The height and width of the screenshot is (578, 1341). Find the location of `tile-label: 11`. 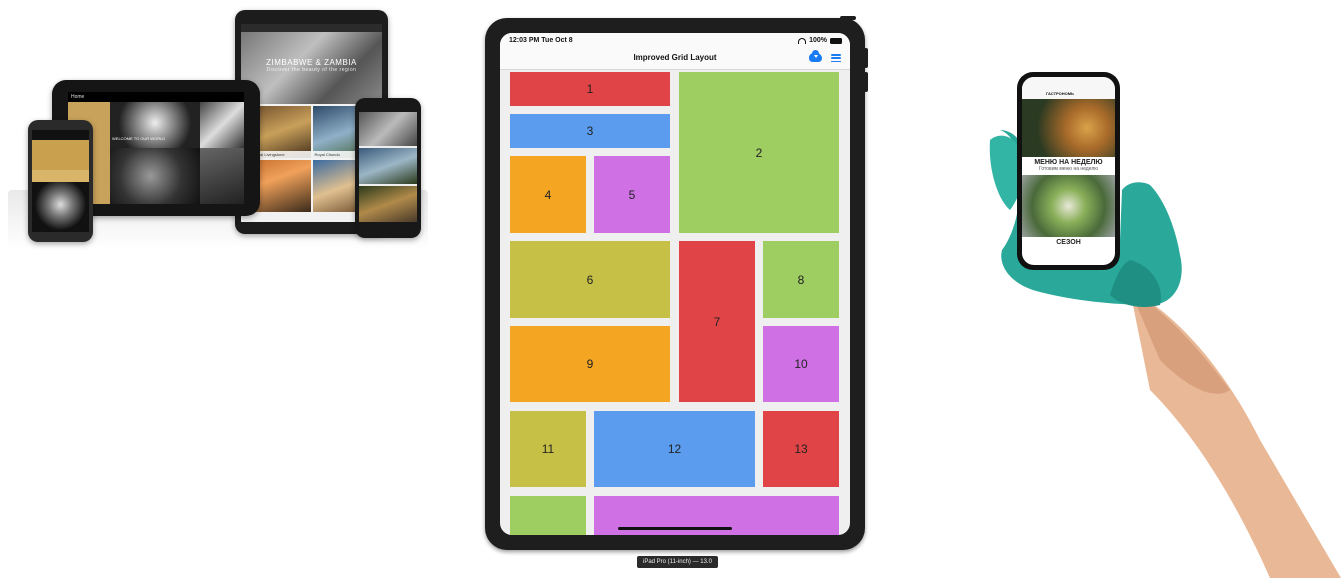

tile-label: 11 is located at coordinates (548, 449).